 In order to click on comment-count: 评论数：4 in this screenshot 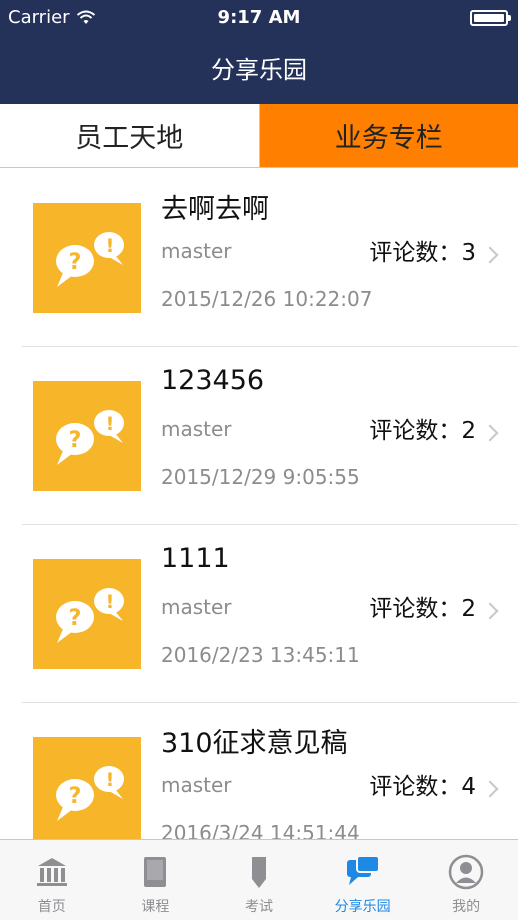, I will do `click(422, 784)`.